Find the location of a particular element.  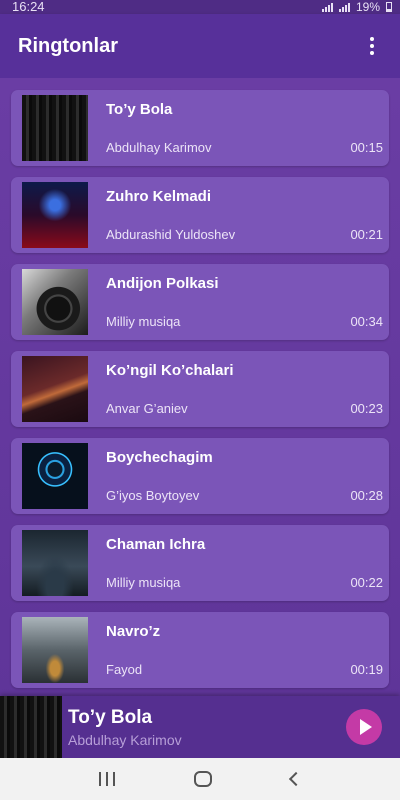

track-duration: 00:21 is located at coordinates (366, 234).